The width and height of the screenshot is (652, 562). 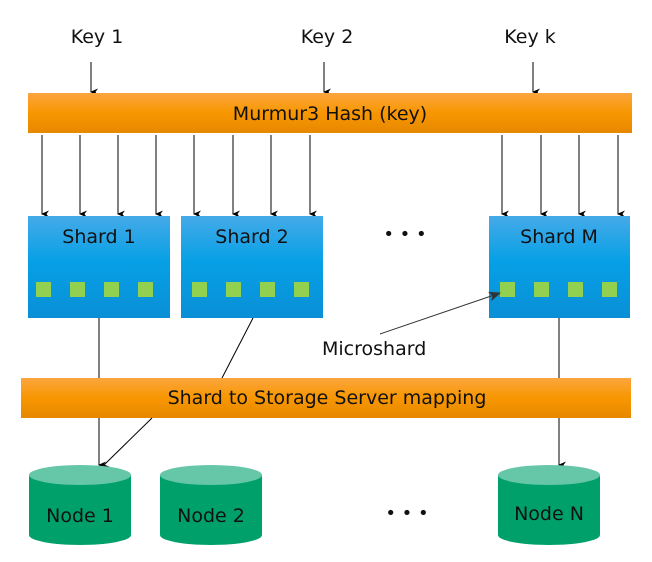 I want to click on node-ellipsis: • • •, so click(x=406, y=513).